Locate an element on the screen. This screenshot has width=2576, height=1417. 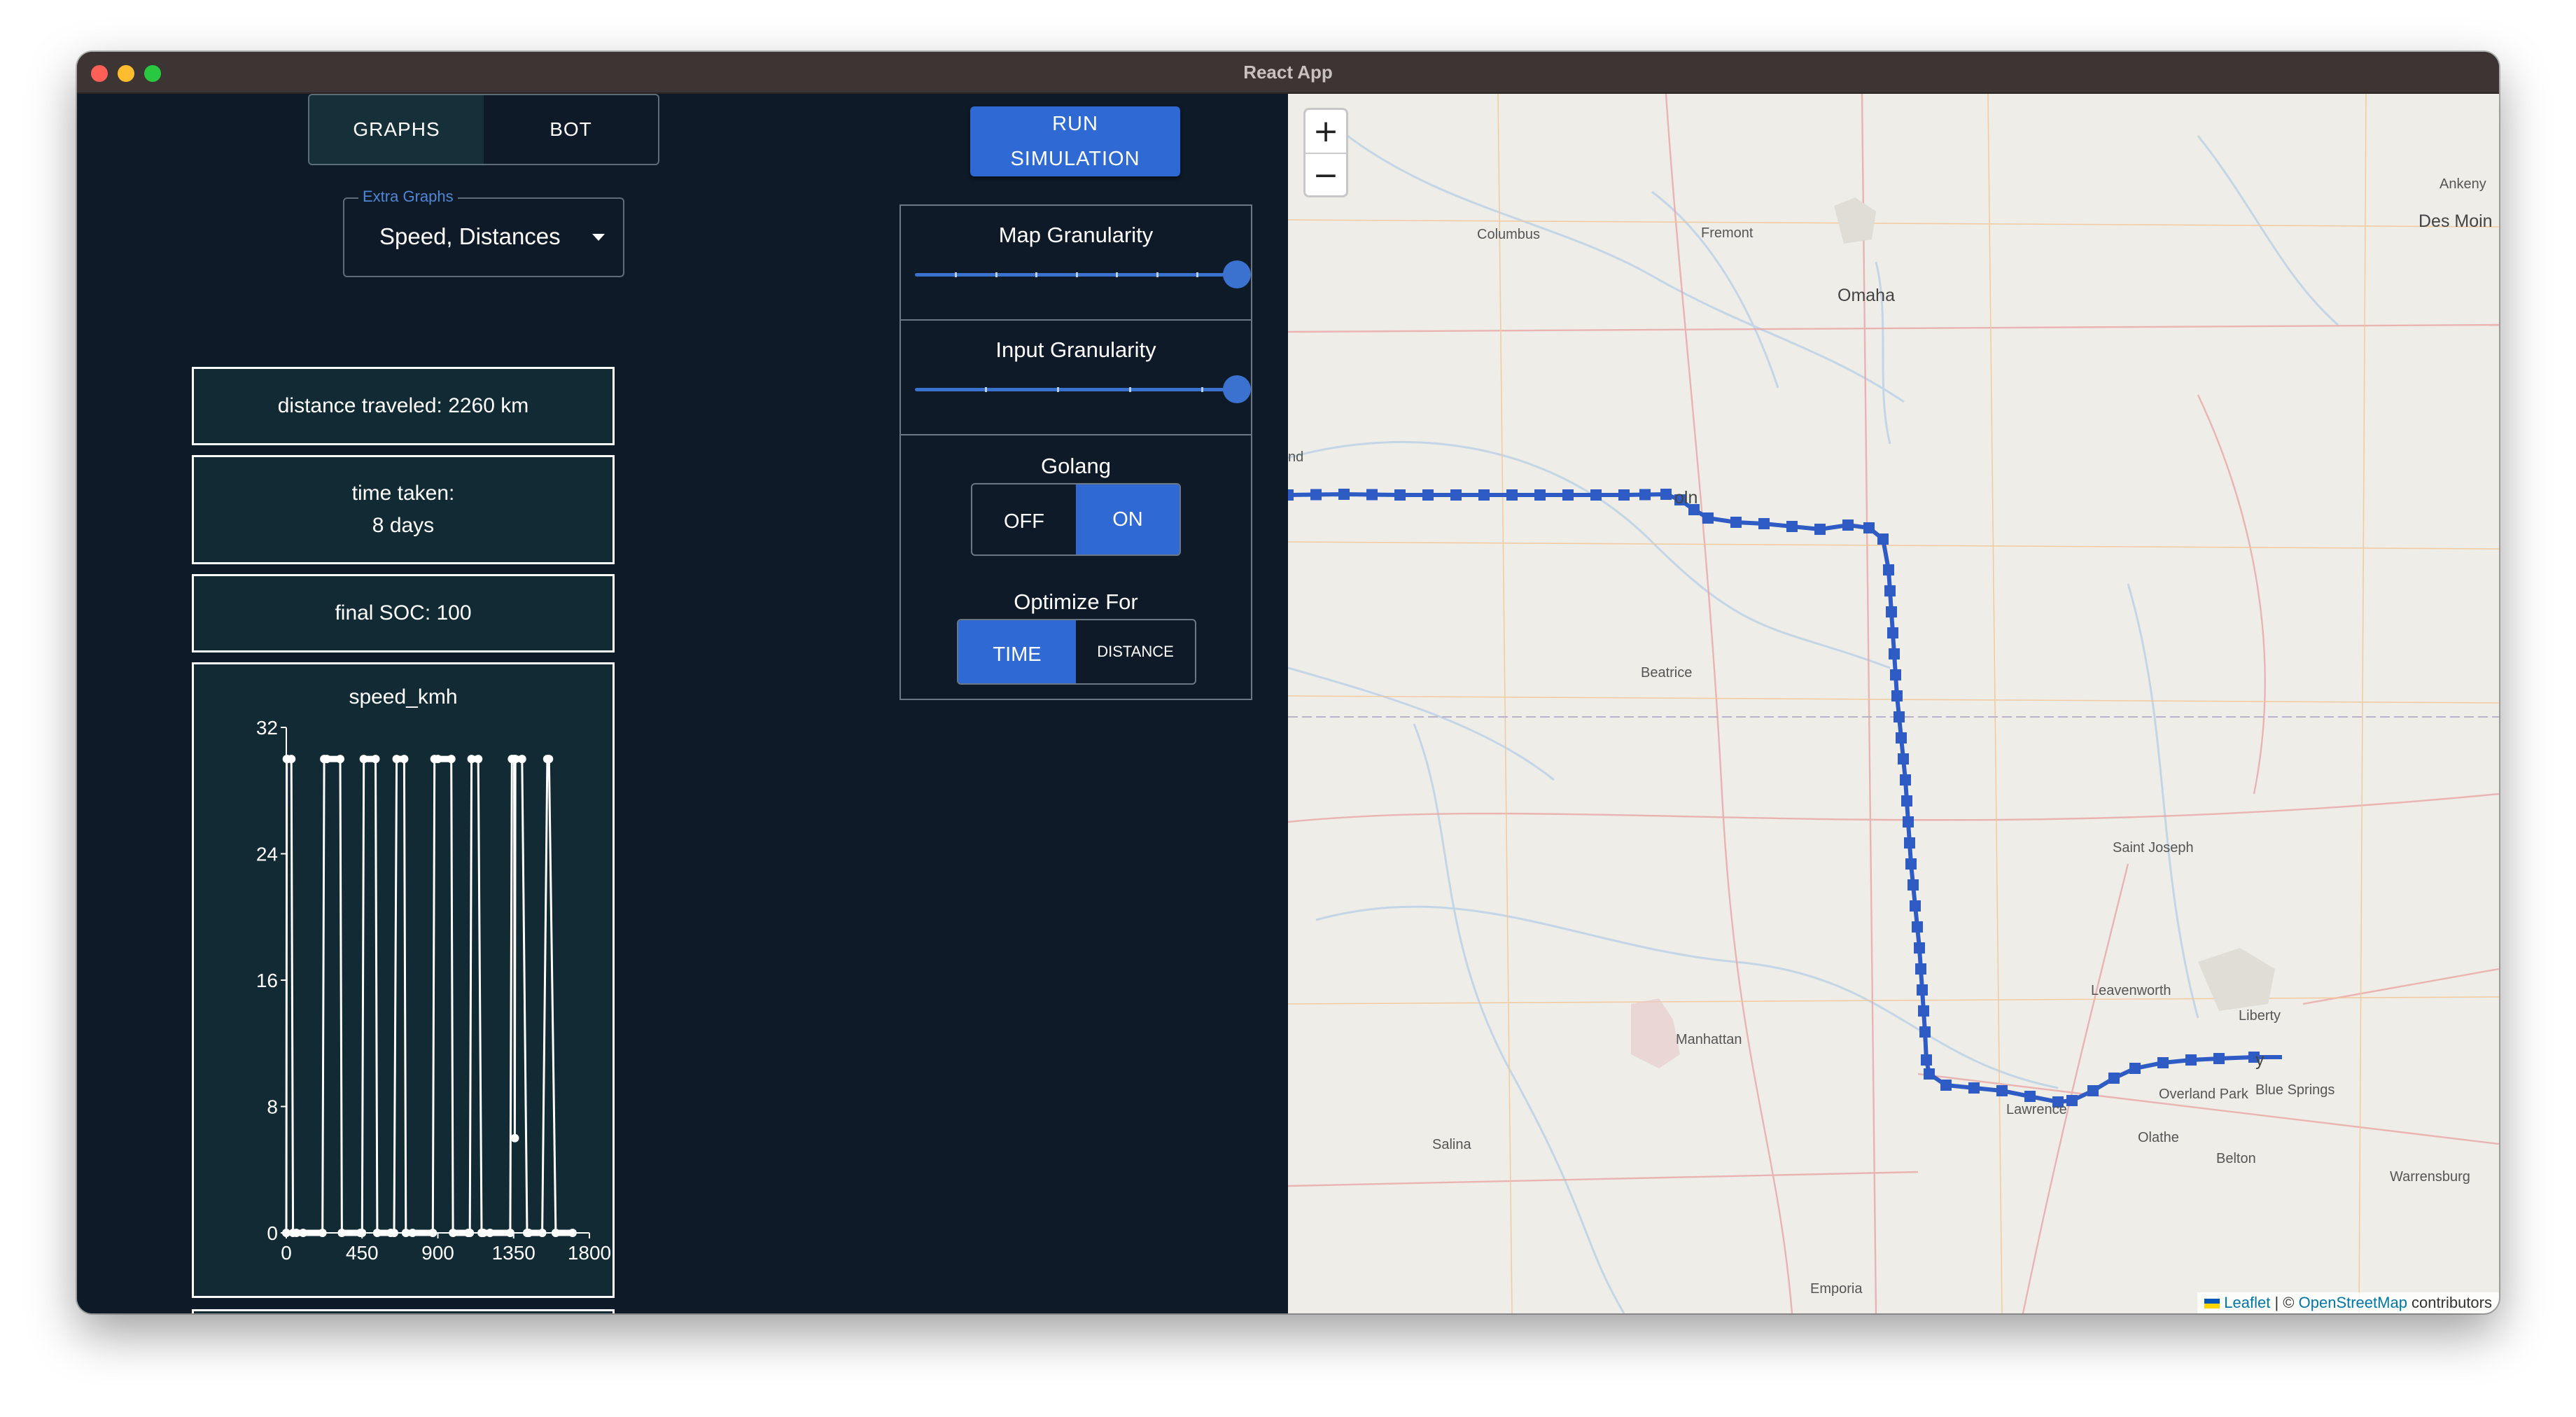
options-panel: Golang OFF ON Optimize For TIME DISTANCE is located at coordinates (1075, 567).